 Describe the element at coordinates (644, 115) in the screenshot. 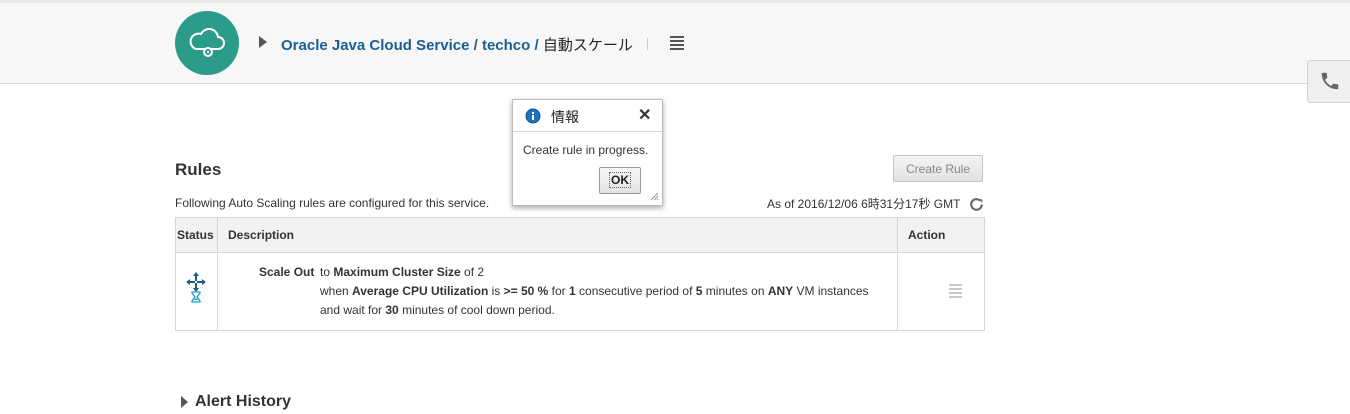

I see `close-icon: ✕` at that location.